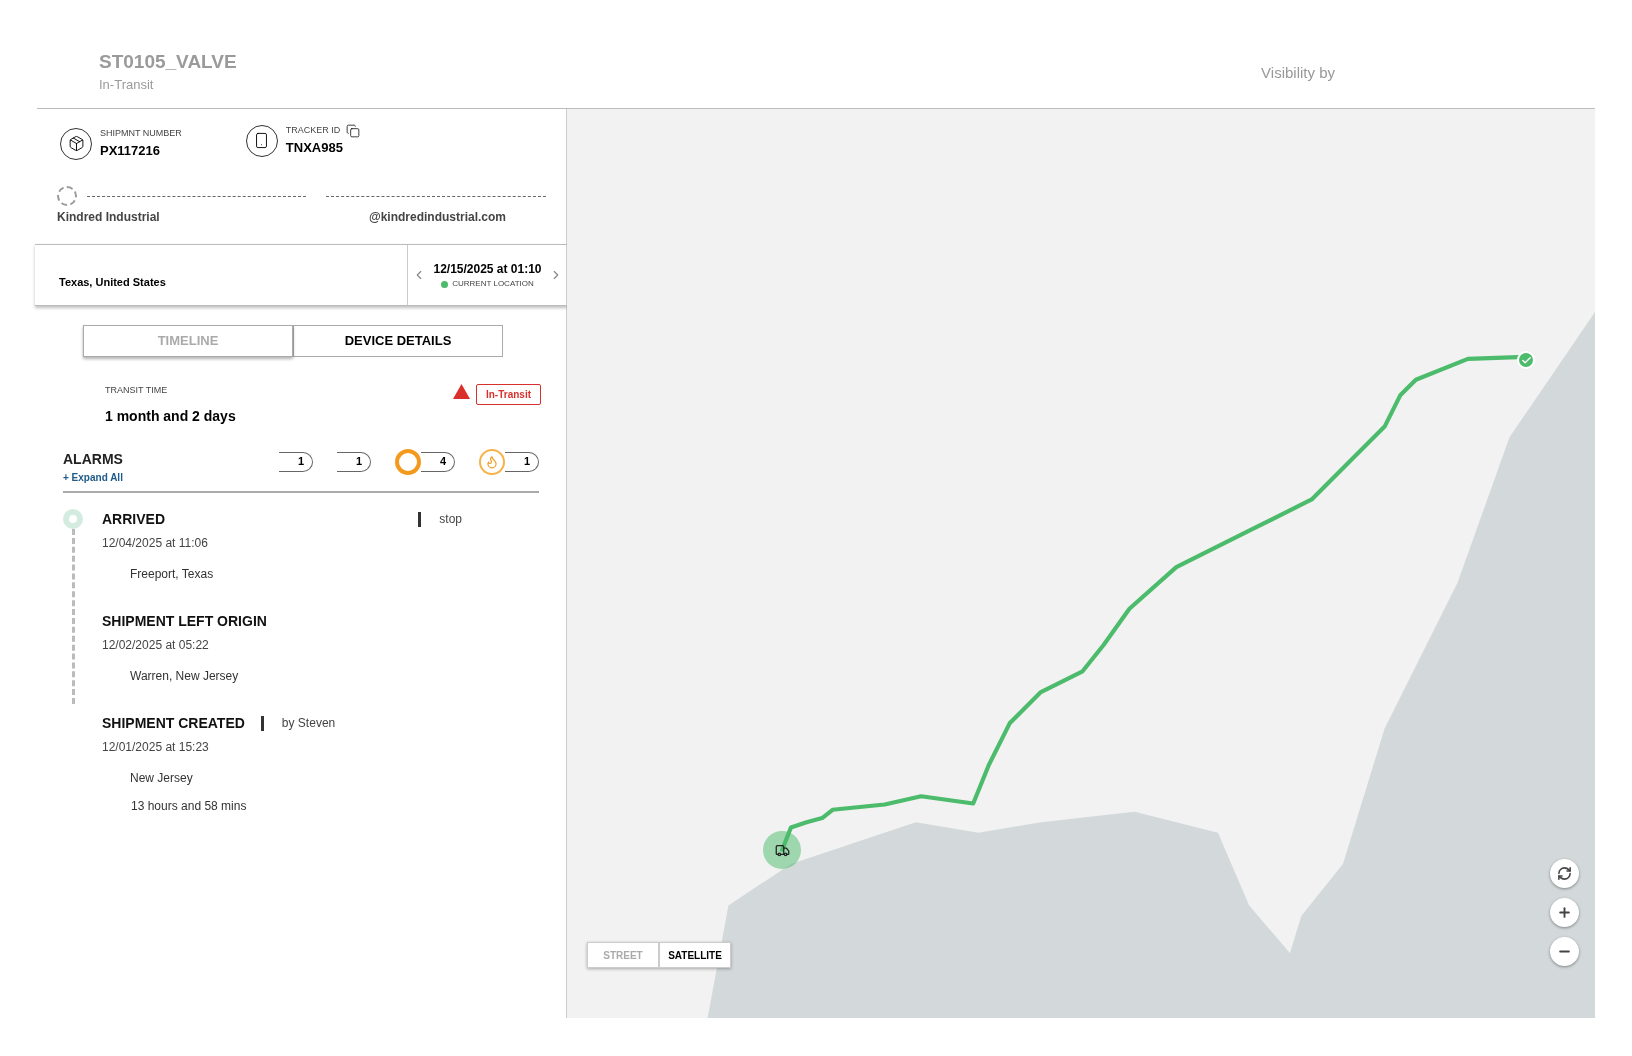  What do you see at coordinates (492, 461) in the screenshot?
I see `flame-icon` at bounding box center [492, 461].